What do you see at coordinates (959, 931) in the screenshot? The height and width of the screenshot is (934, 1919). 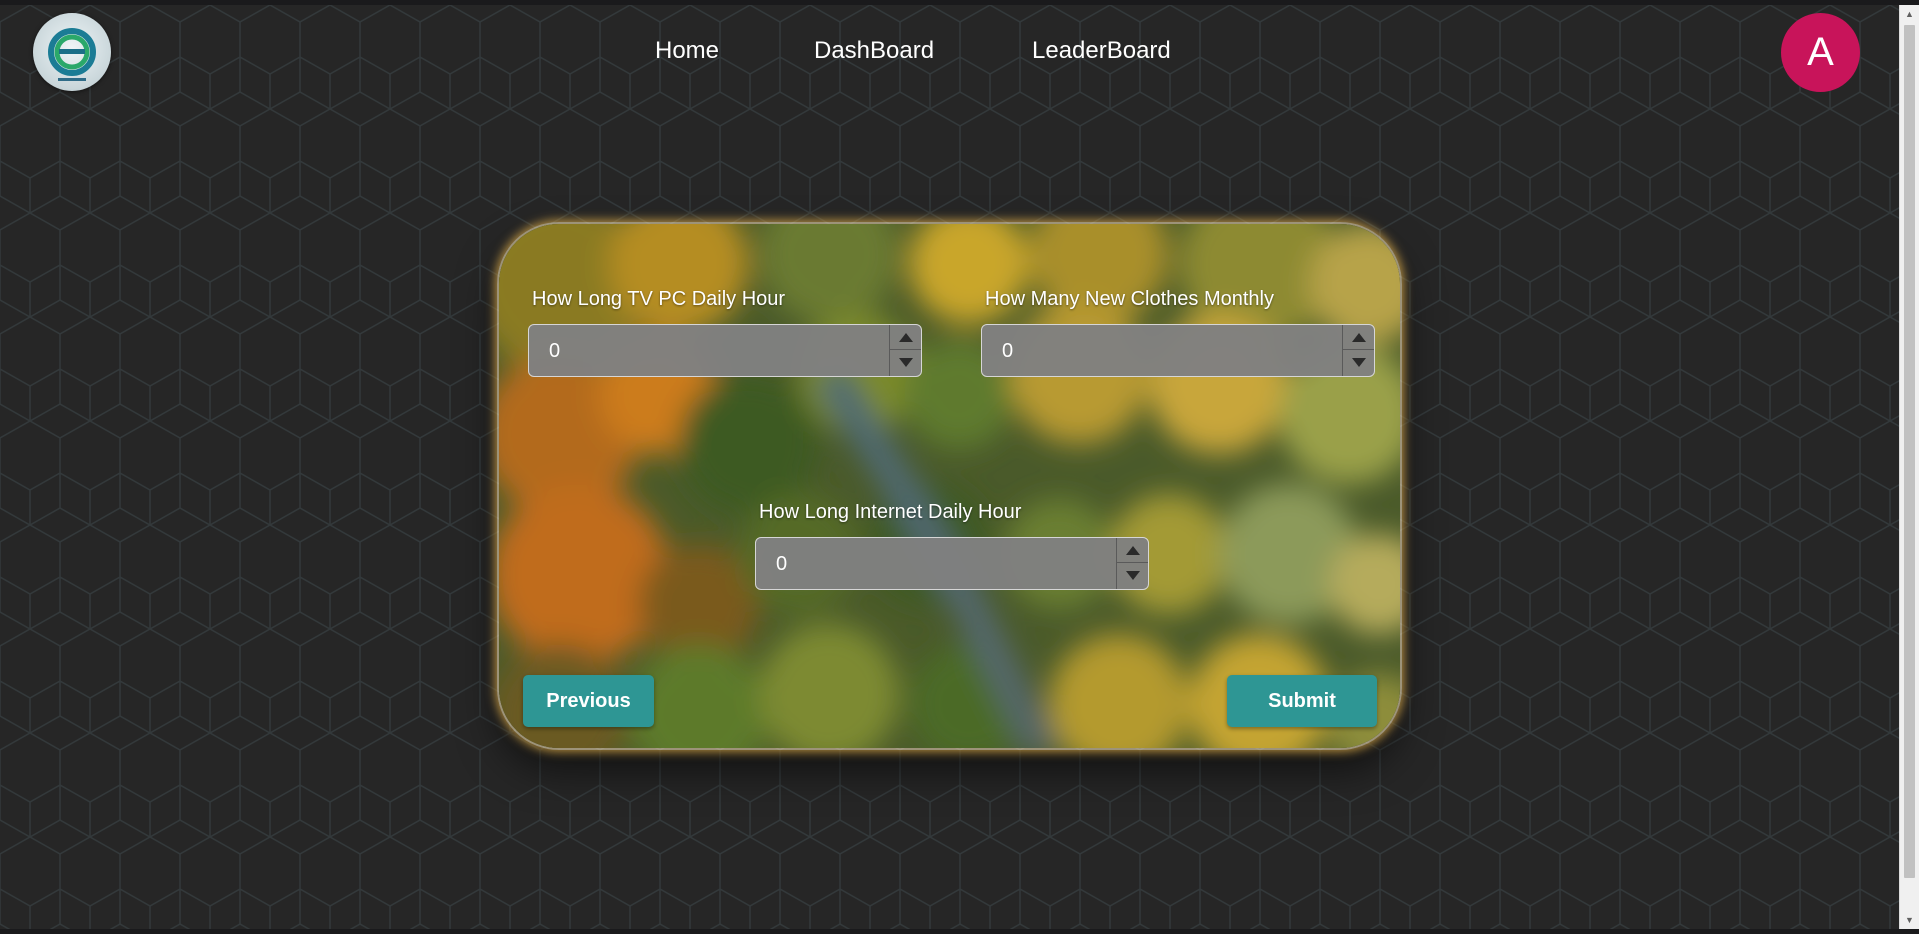 I see `window-bottom-edge` at bounding box center [959, 931].